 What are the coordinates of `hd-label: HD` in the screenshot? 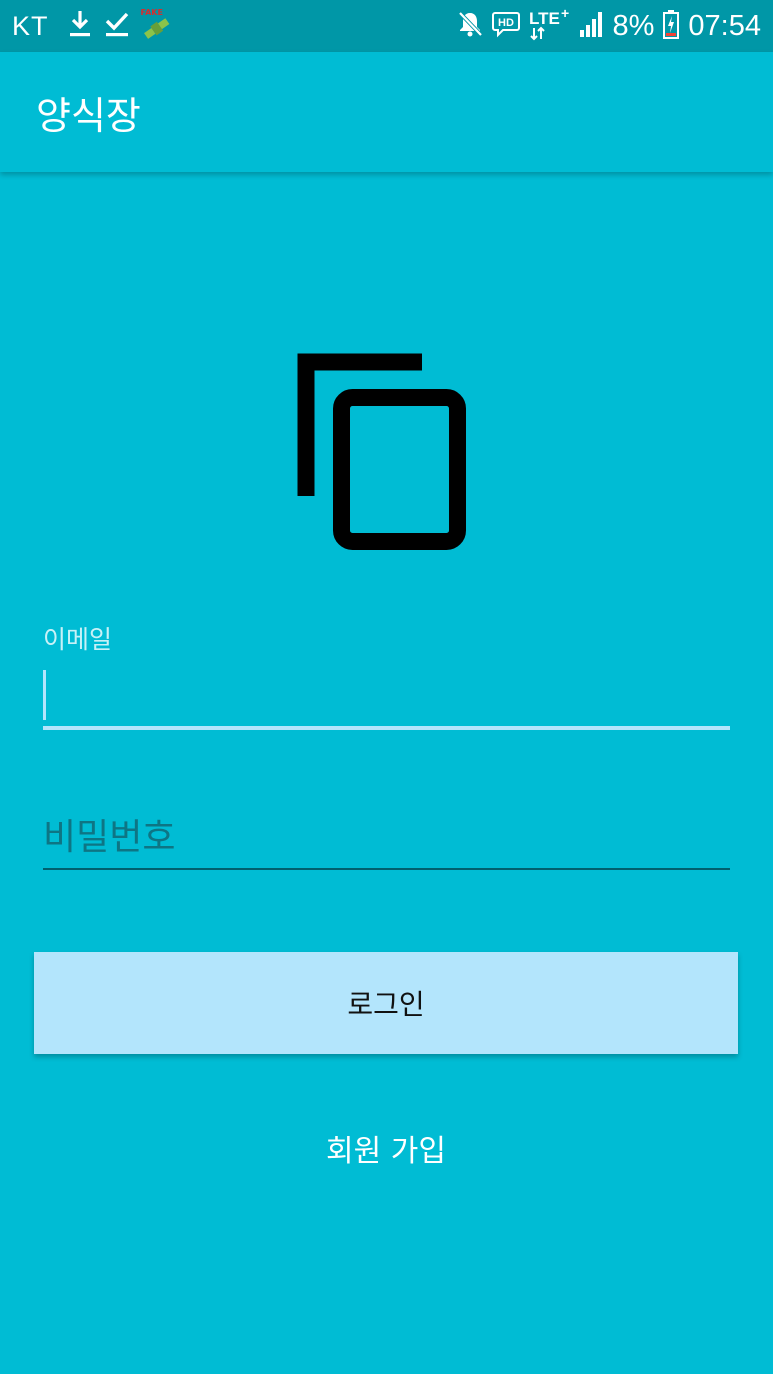 It's located at (506, 23).